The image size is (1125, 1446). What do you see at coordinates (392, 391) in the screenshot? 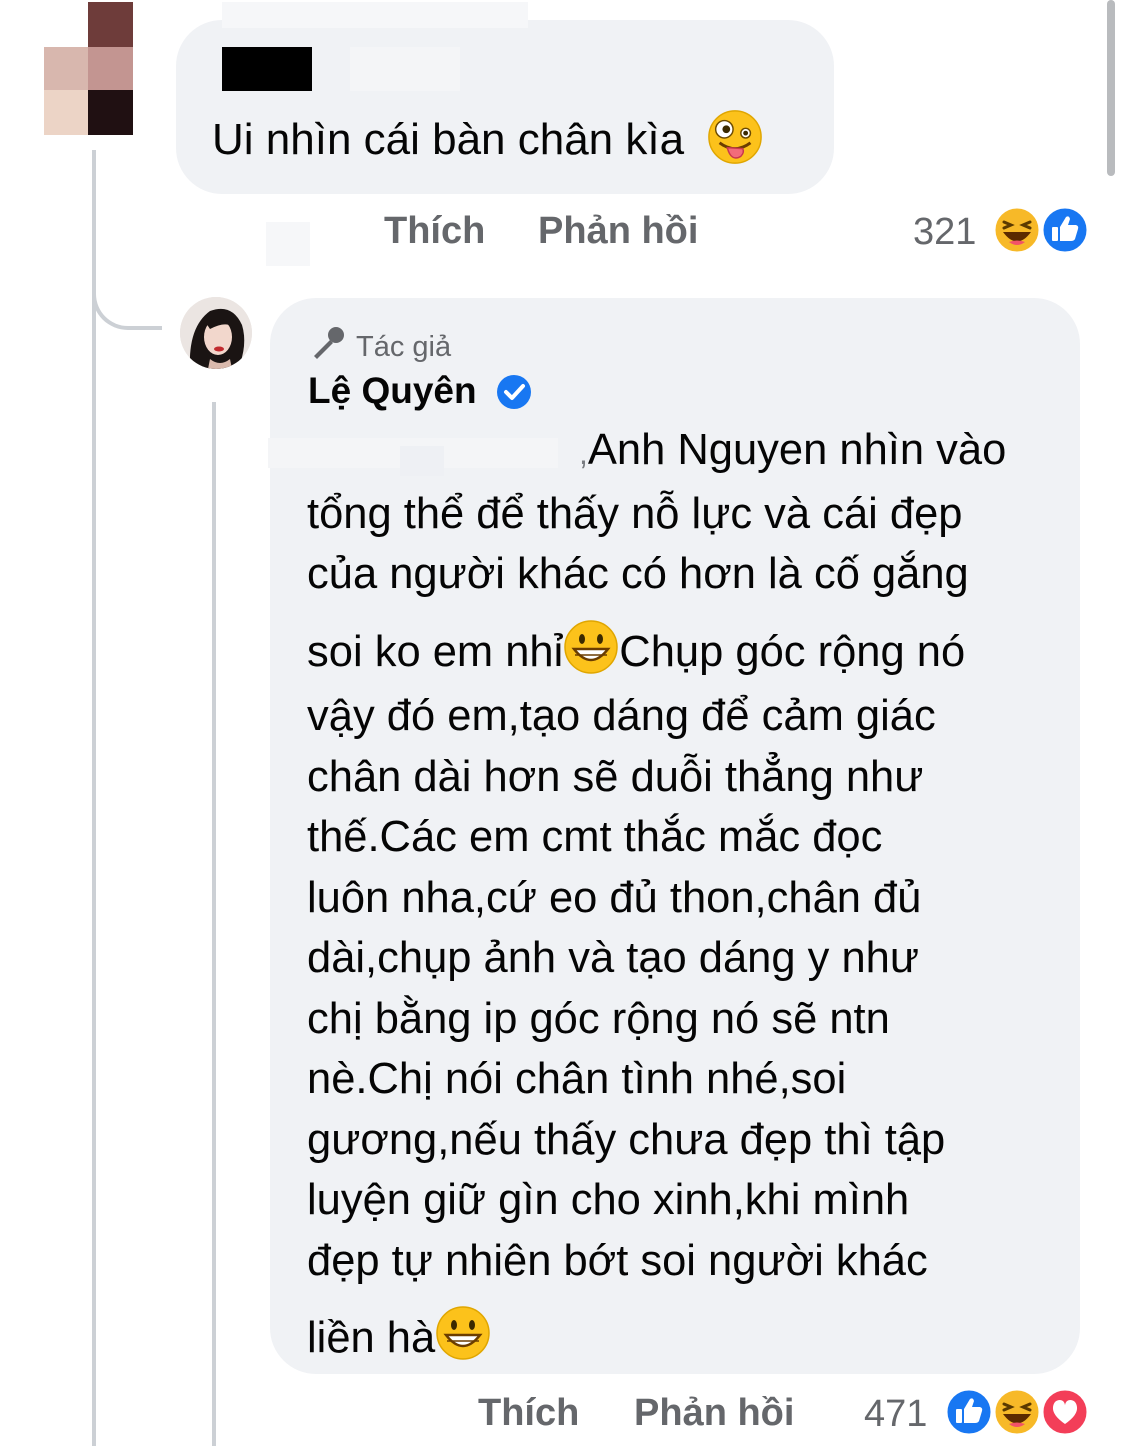
I see `author-name: Lệ Quyên` at bounding box center [392, 391].